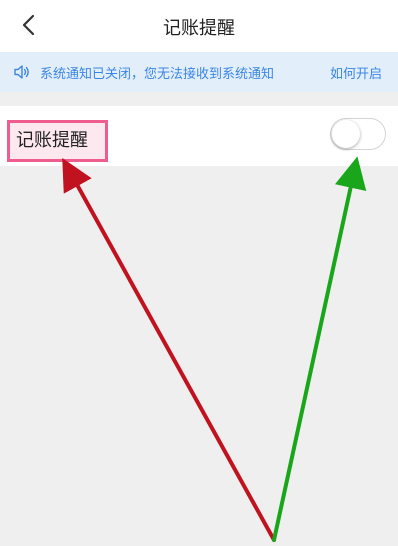  Describe the element at coordinates (346, 134) in the screenshot. I see `toggle-knob` at that location.